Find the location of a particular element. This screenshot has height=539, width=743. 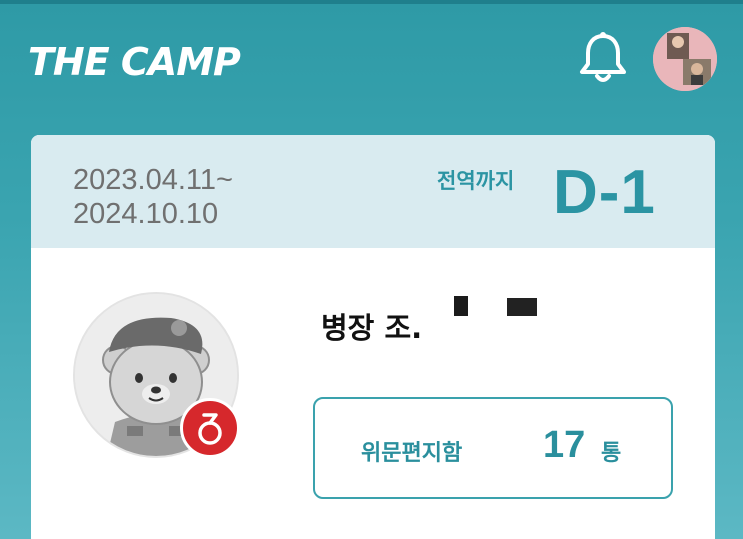

sergeant-rank-badge is located at coordinates (210, 428).